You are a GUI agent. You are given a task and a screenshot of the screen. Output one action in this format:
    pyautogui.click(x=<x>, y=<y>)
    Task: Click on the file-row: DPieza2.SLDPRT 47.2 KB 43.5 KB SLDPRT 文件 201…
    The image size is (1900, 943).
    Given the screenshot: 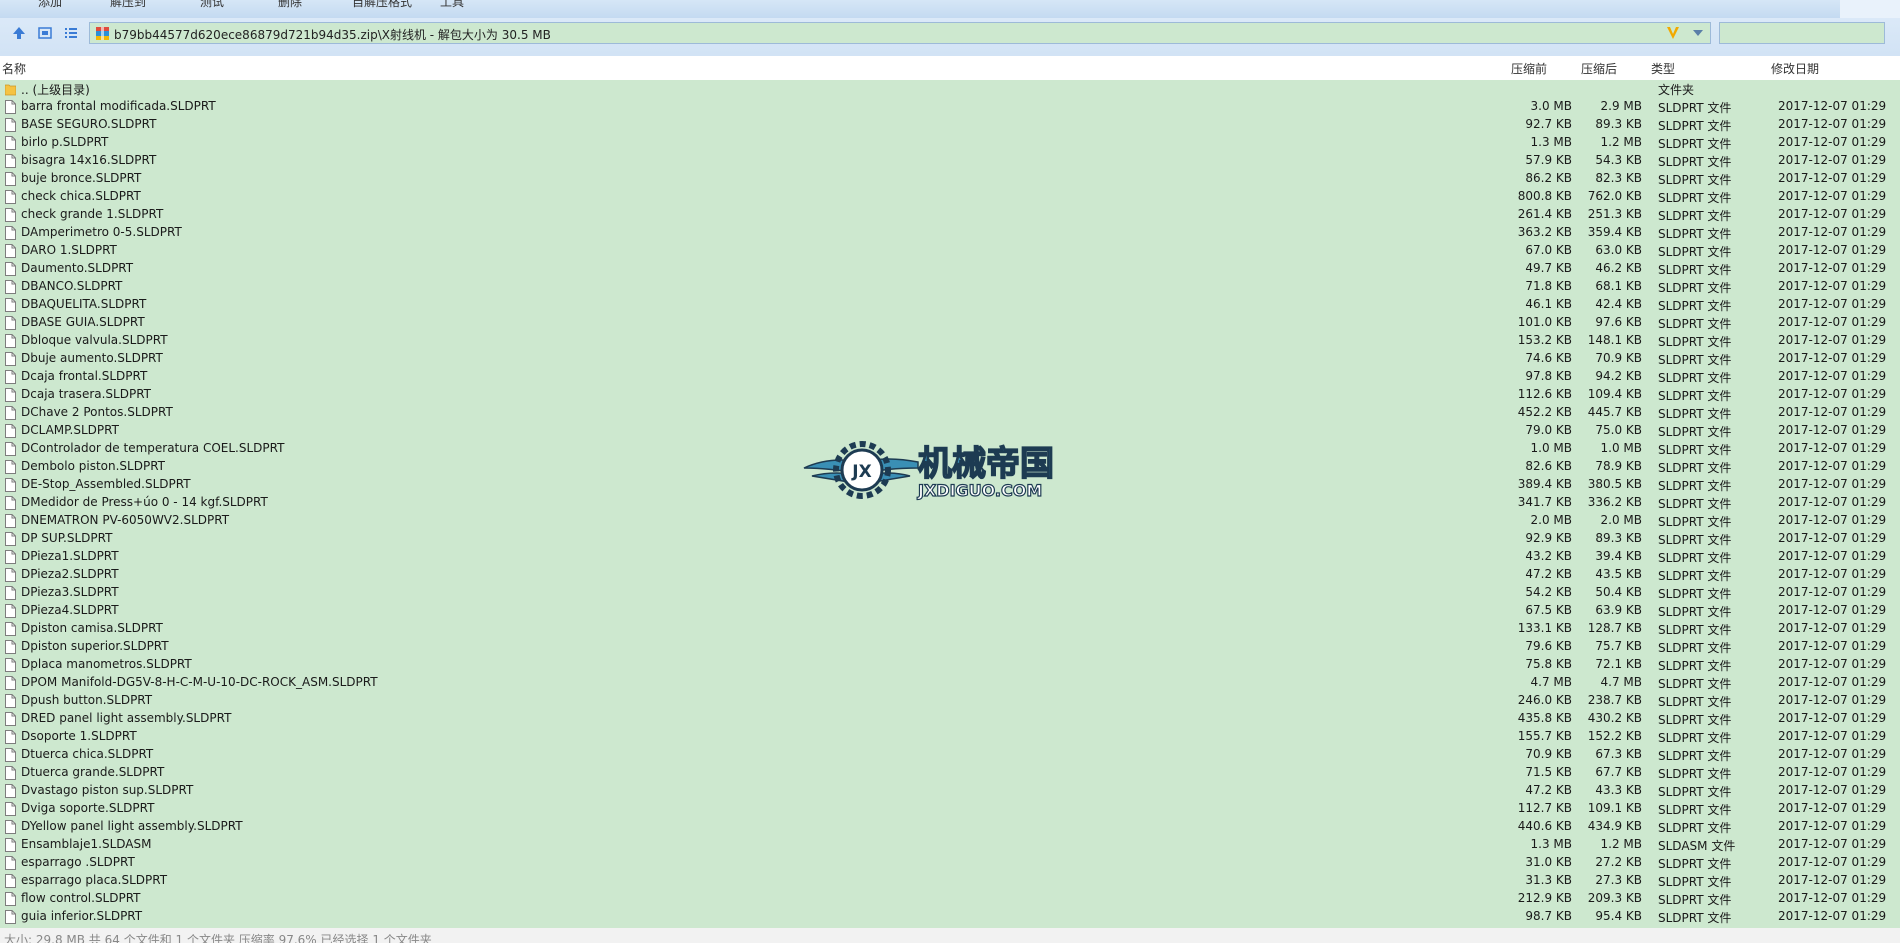 What is the action you would take?
    pyautogui.click(x=950, y=575)
    